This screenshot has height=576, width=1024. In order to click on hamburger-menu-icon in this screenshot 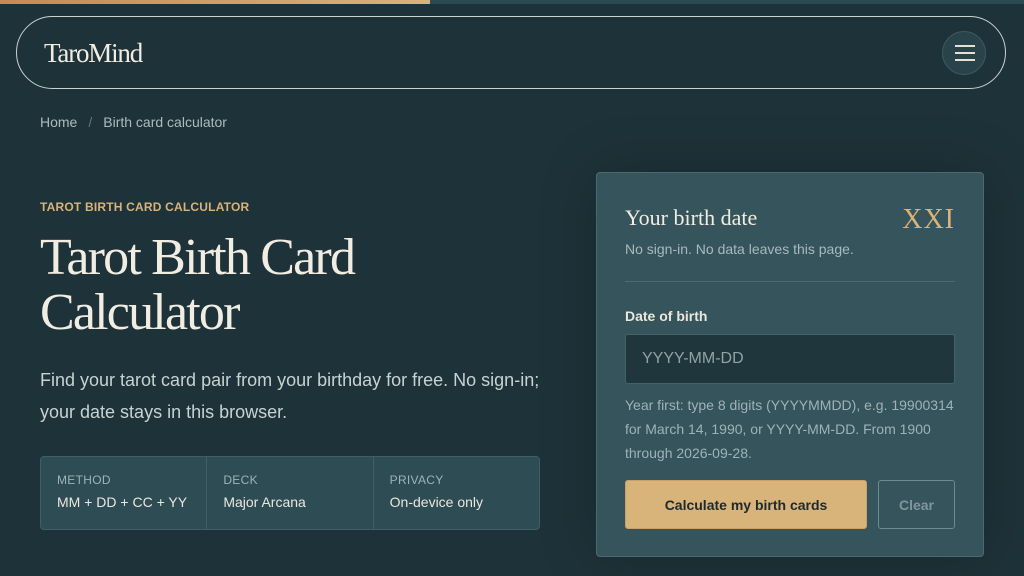, I will do `click(965, 46)`.